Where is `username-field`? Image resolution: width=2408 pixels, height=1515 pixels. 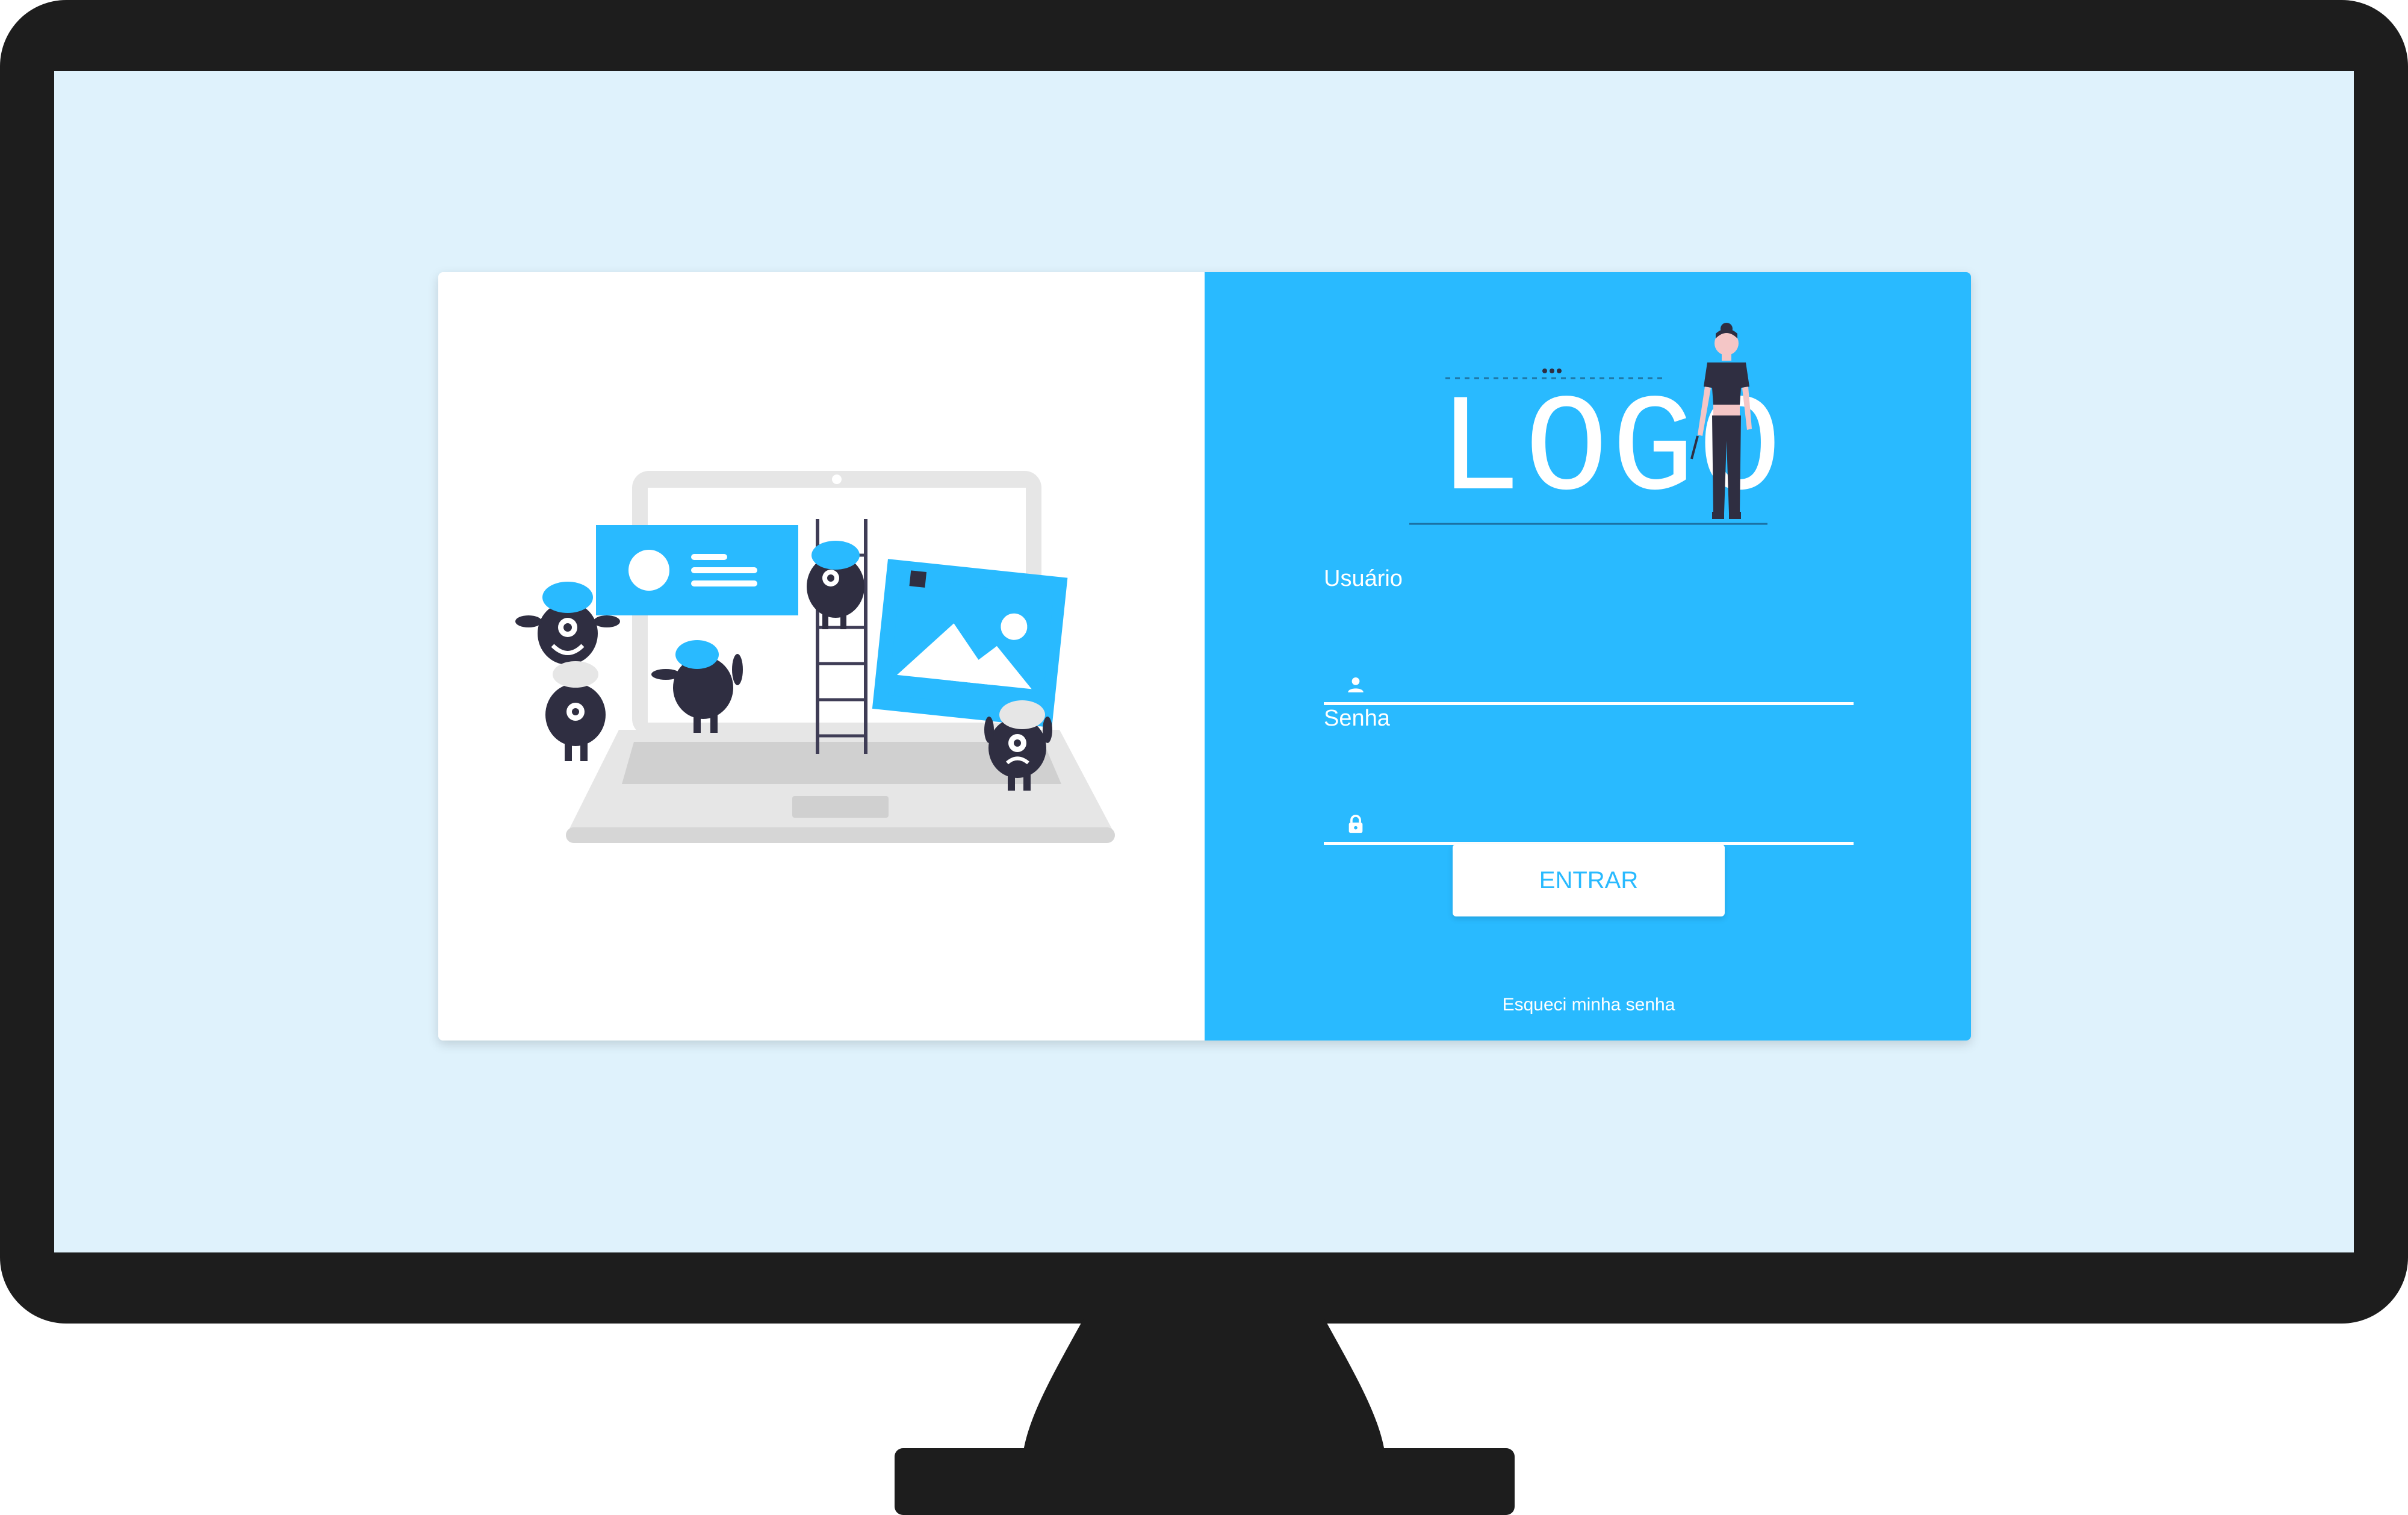 username-field is located at coordinates (1589, 686).